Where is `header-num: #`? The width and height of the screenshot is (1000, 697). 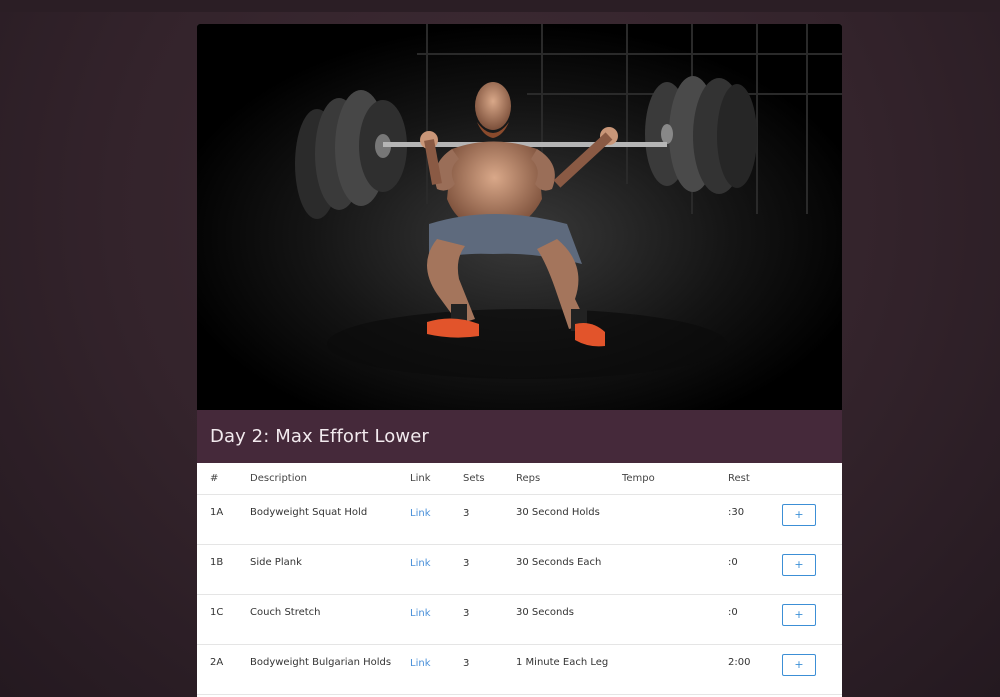
header-num: # is located at coordinates (214, 478).